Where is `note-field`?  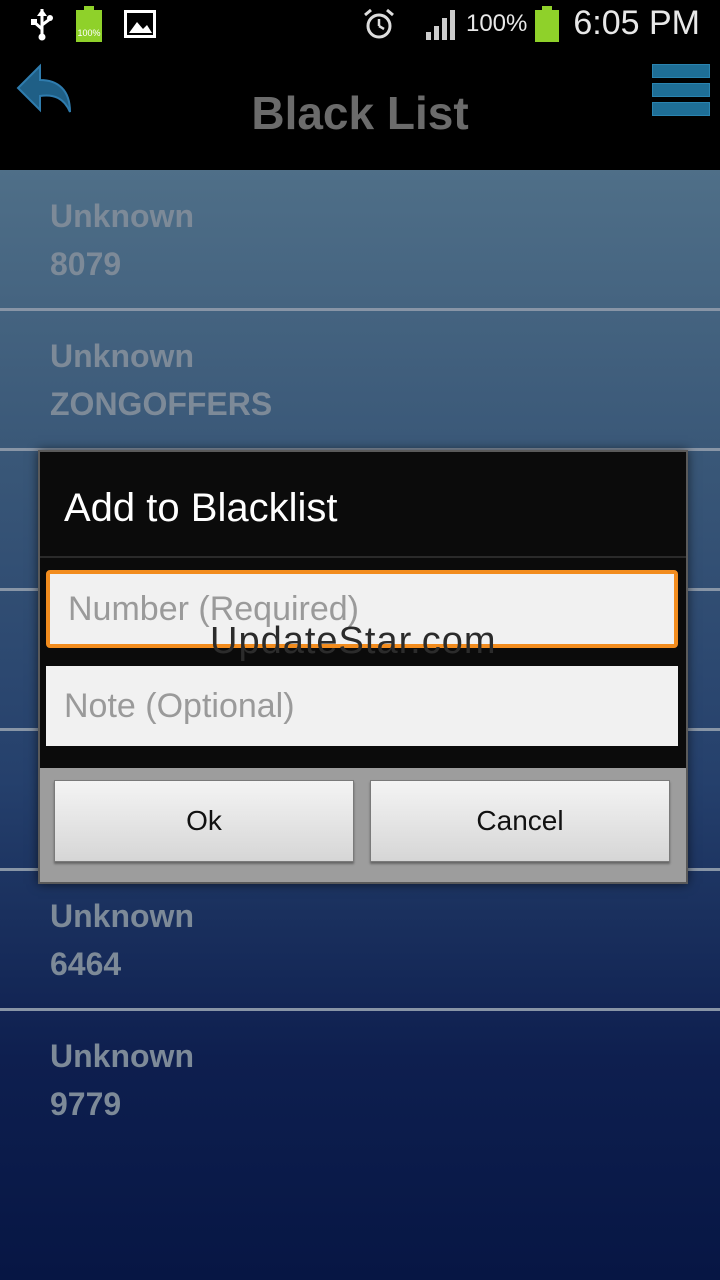
note-field is located at coordinates (362, 706).